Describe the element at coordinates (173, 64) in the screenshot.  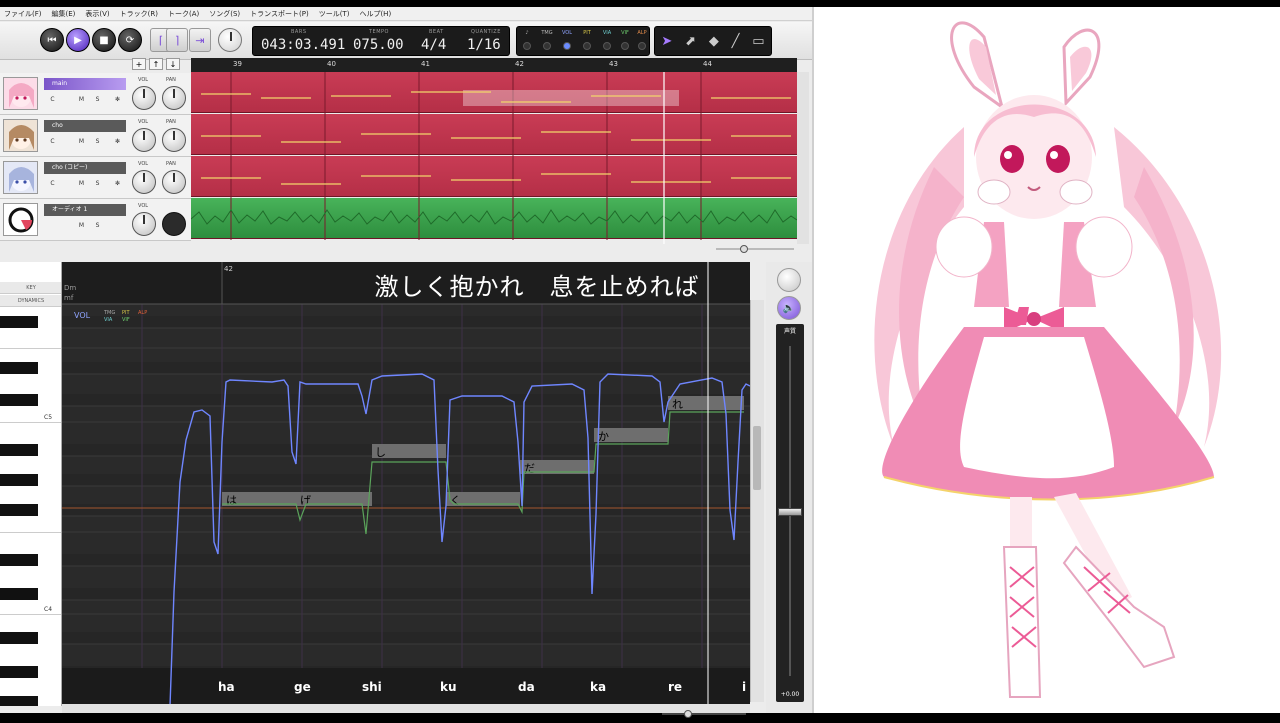
I see `move-track-down-button: ↓` at that location.